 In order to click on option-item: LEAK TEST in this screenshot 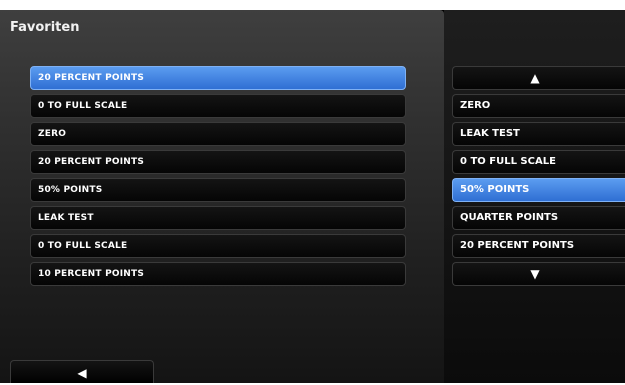, I will do `click(538, 134)`.